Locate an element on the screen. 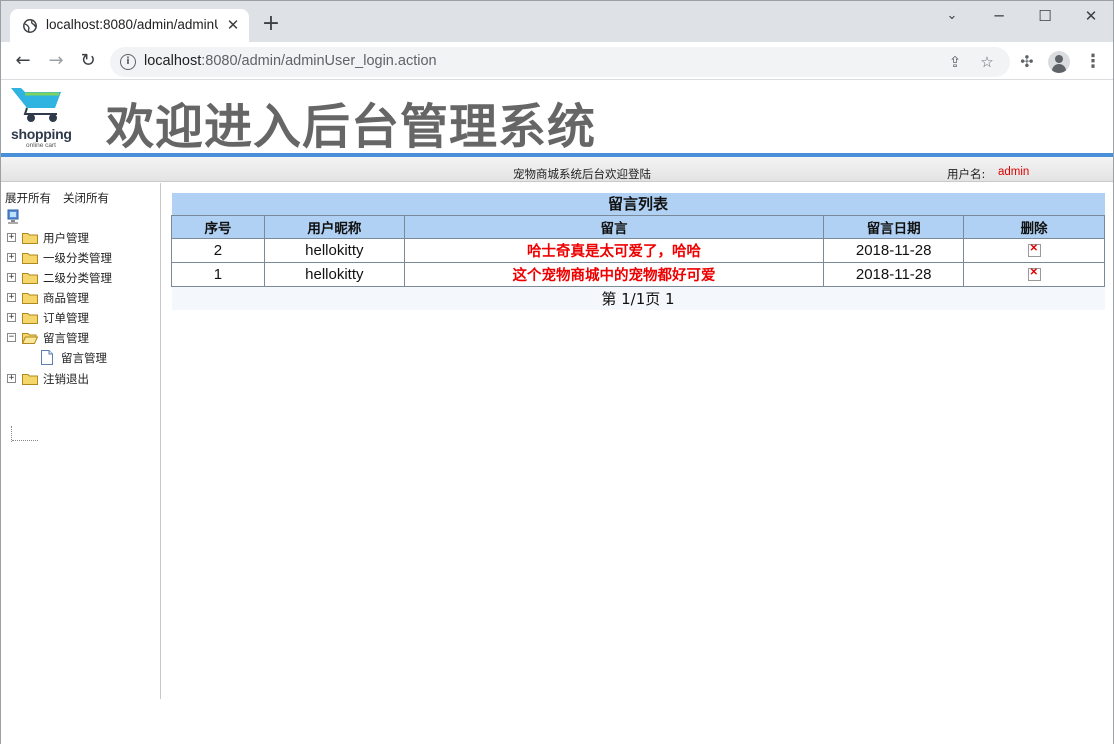  logo-word: shopping is located at coordinates (41, 134).